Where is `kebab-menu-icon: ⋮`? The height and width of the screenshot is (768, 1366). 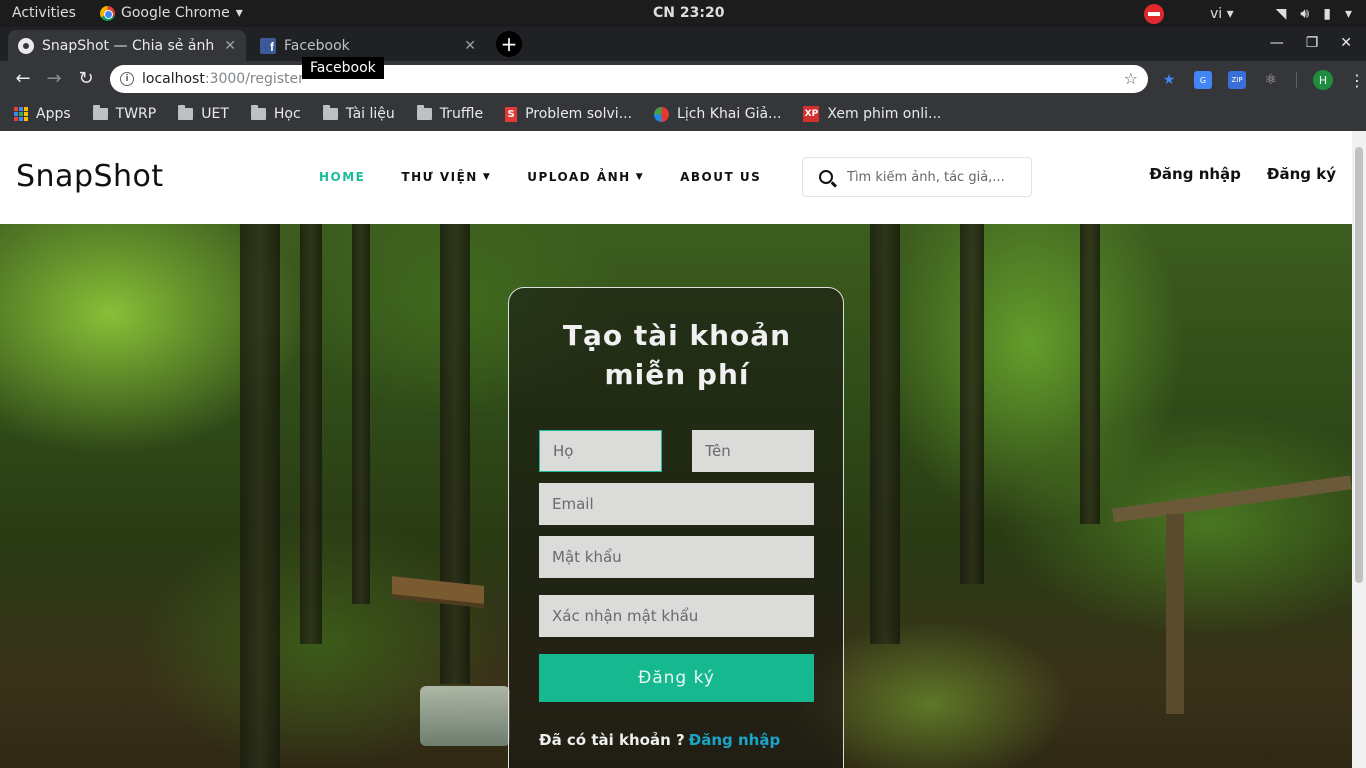 kebab-menu-icon: ⋮ is located at coordinates (1357, 80).